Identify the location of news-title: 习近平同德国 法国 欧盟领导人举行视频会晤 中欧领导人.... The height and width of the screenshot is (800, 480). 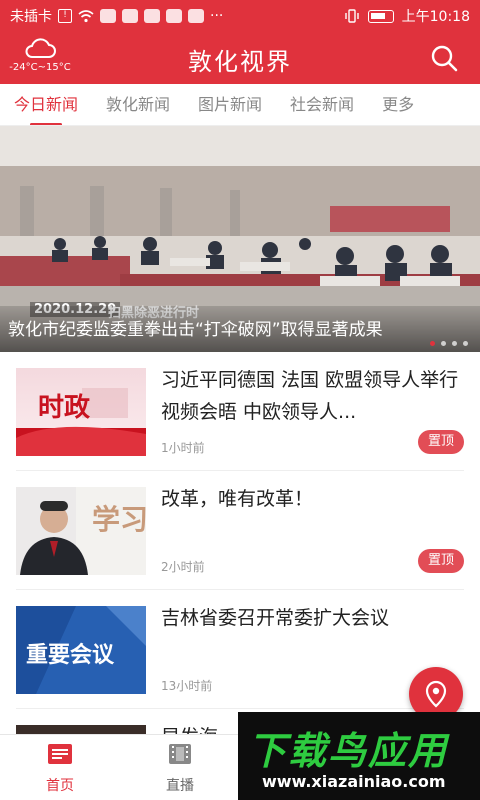
(310, 396).